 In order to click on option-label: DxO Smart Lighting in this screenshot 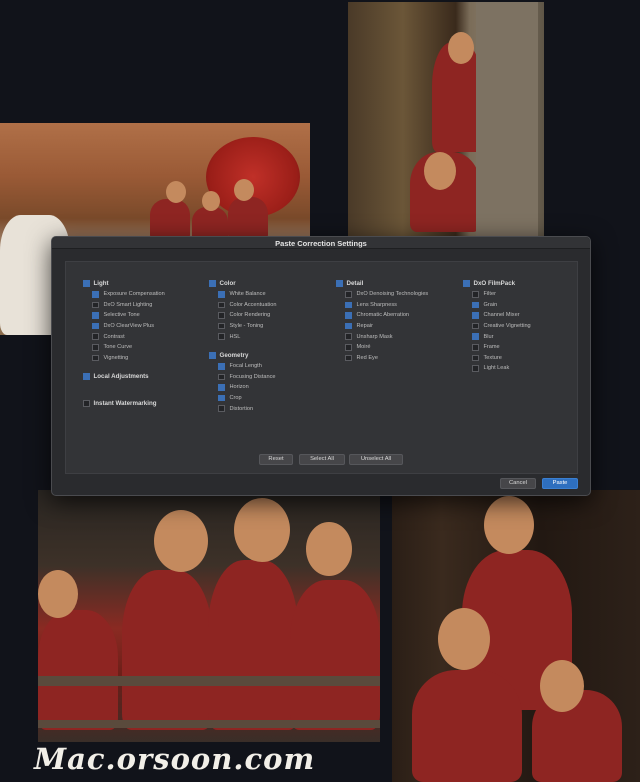, I will do `click(128, 304)`.